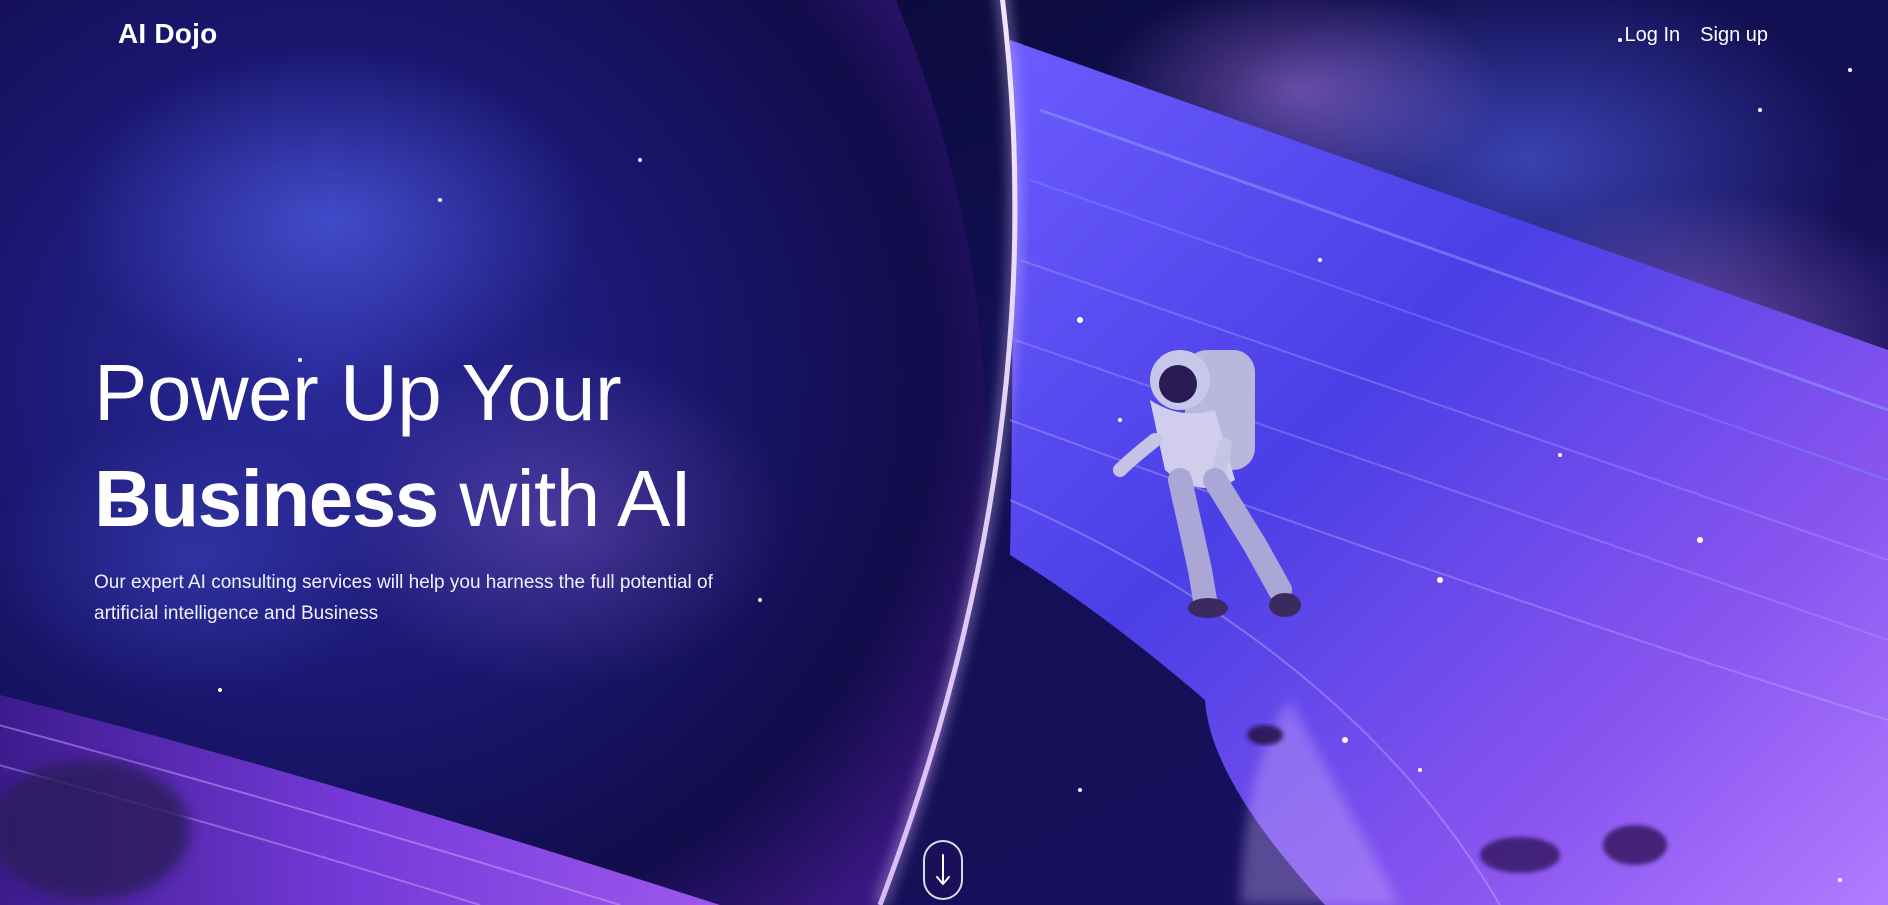  Describe the element at coordinates (266, 498) in the screenshot. I see `headline-strong-word: Business` at that location.